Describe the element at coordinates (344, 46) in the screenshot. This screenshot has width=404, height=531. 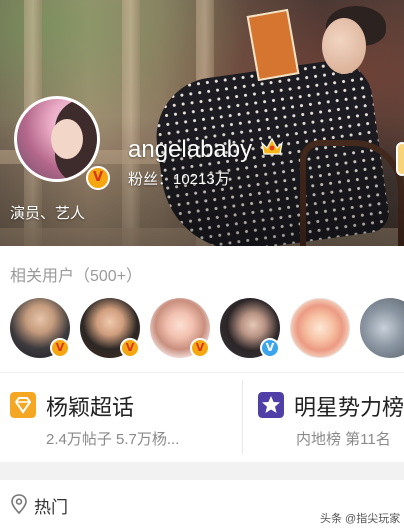
I see `banner-figure-face` at that location.